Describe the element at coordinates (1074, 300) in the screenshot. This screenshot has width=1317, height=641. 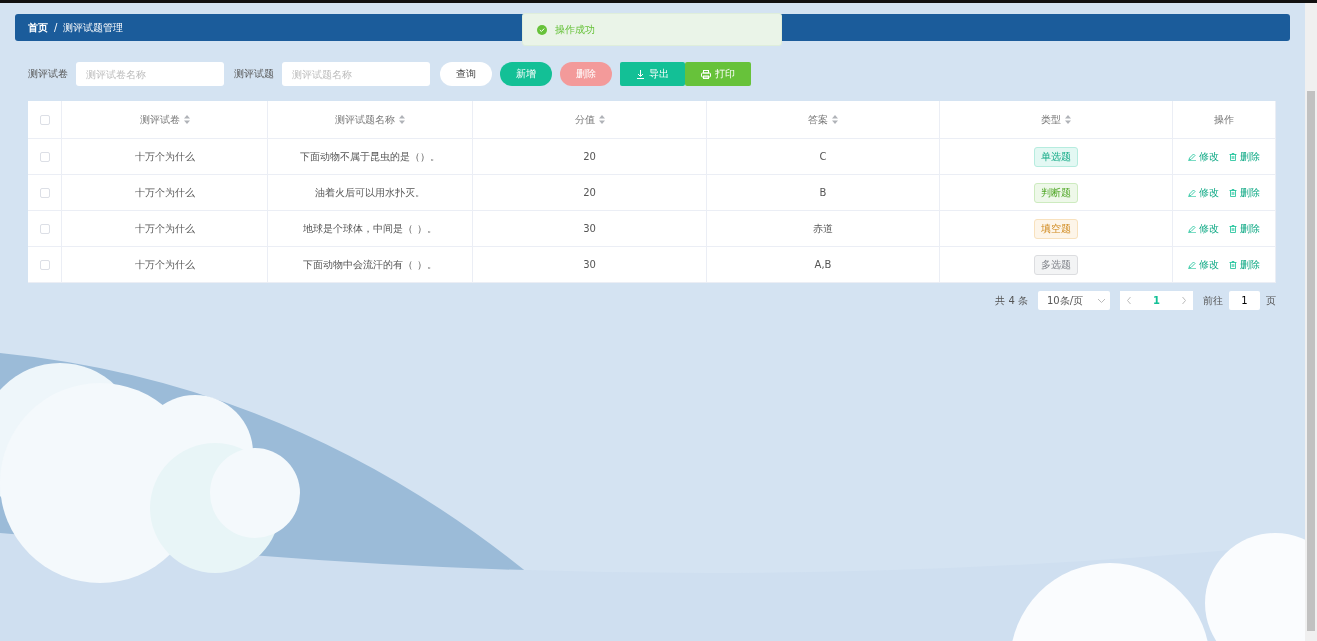
I see `page-size-select: 10条/页` at that location.